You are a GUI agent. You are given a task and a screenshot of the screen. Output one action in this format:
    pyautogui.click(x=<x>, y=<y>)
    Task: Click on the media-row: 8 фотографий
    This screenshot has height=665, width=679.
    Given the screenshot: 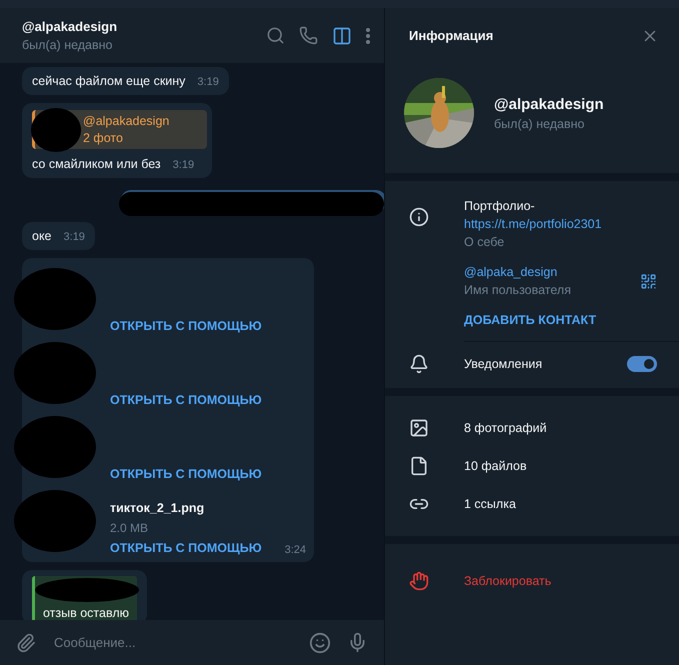 What is the action you would take?
    pyautogui.click(x=532, y=428)
    